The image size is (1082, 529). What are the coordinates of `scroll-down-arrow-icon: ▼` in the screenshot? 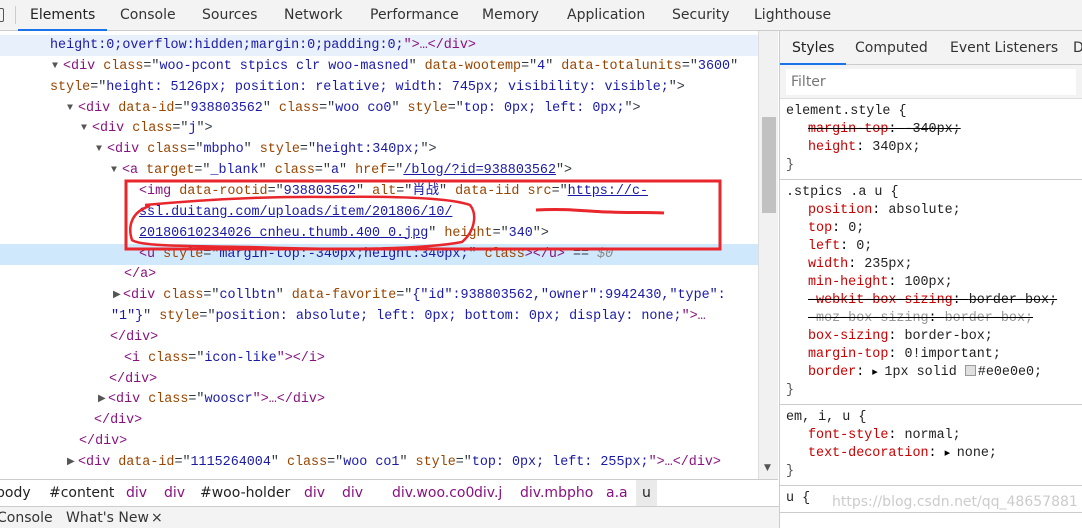 It's located at (767, 468).